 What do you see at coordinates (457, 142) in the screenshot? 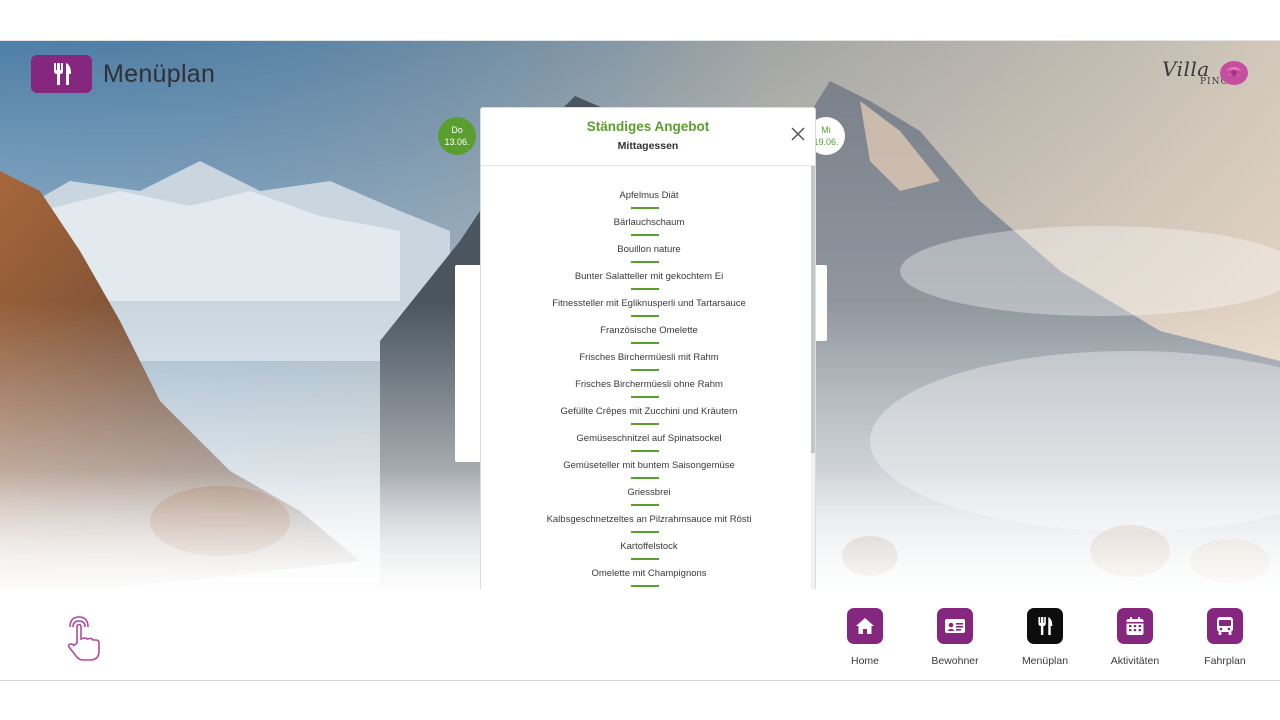
I see `day-date: 13.06.` at bounding box center [457, 142].